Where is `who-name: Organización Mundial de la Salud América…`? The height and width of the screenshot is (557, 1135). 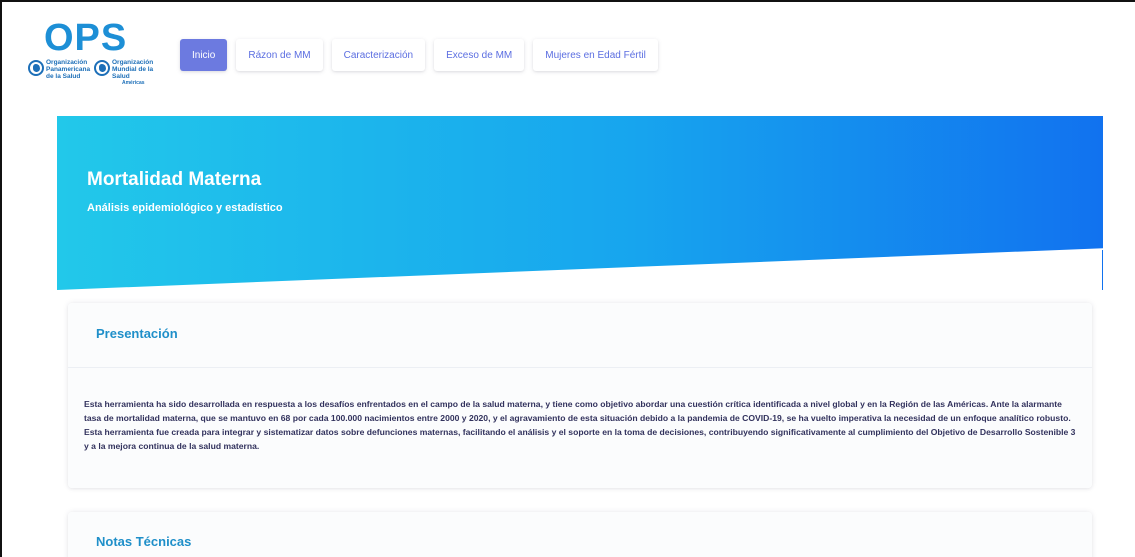
who-name: Organización Mundial de la Salud América… is located at coordinates (142, 73).